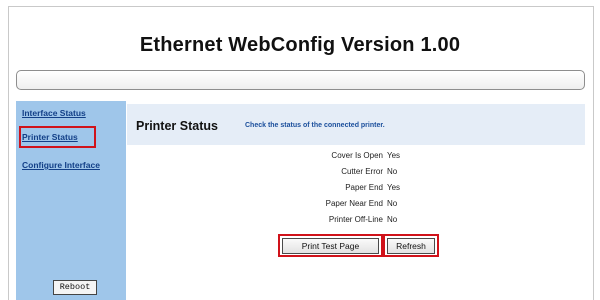  What do you see at coordinates (362, 171) in the screenshot?
I see `status-label: Cutter Error` at bounding box center [362, 171].